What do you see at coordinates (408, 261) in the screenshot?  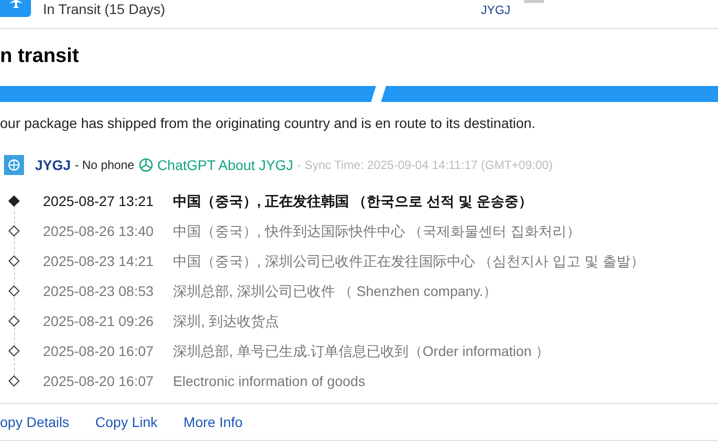 I see `event-text: 中国（중국）, 深圳公司已收件正在发往国际中心 （심천지사 입고 및 출발）` at bounding box center [408, 261].